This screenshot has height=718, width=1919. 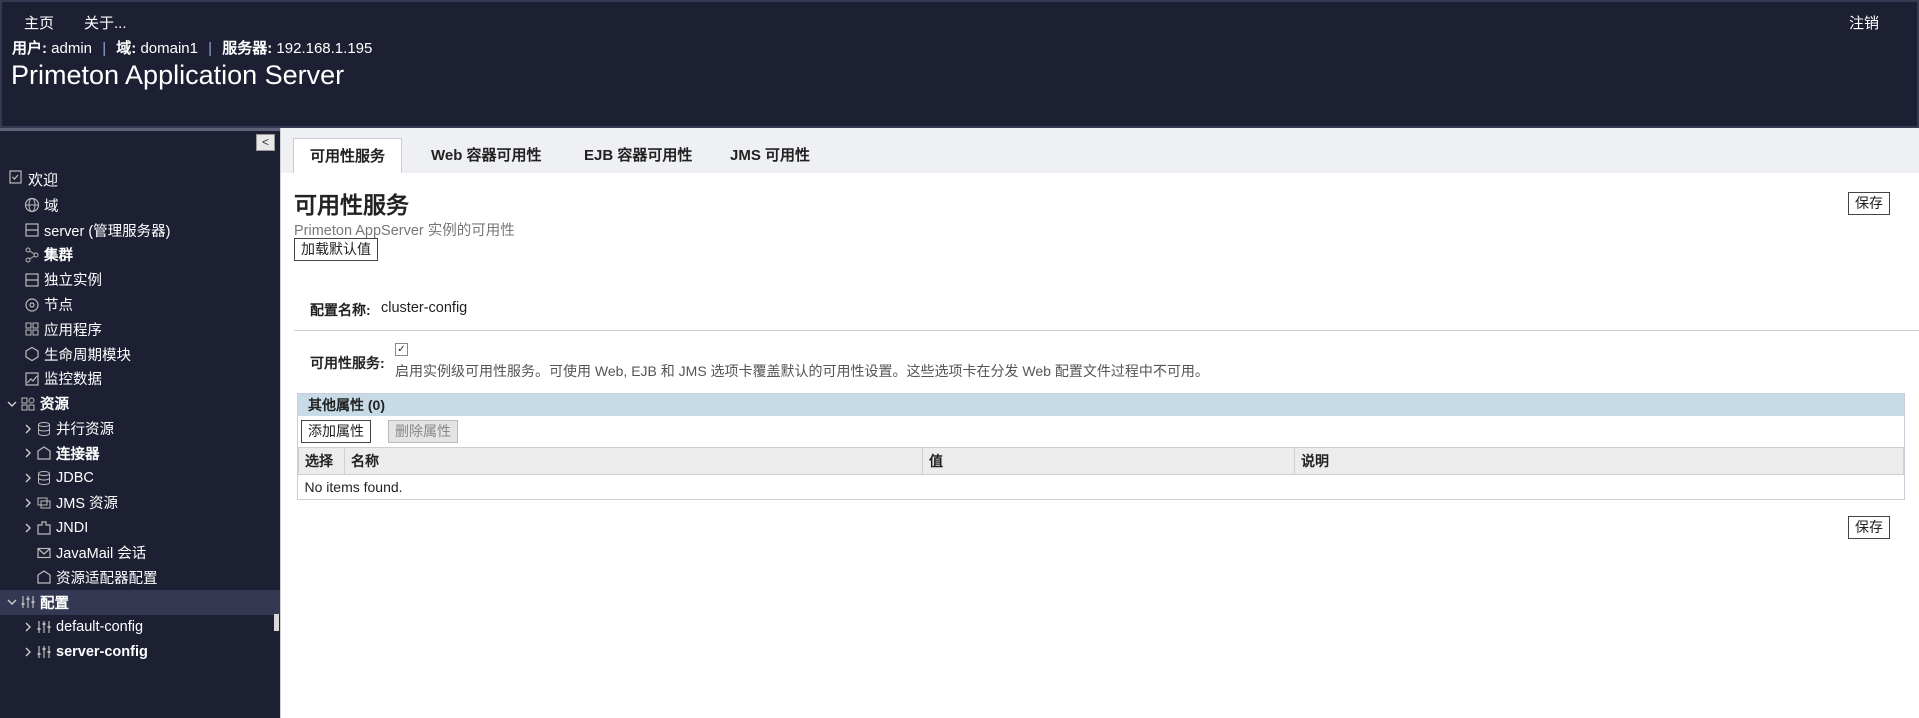 I want to click on sidebar-item-resource-adapter-configs: 资源适配器配置, so click(x=140, y=577).